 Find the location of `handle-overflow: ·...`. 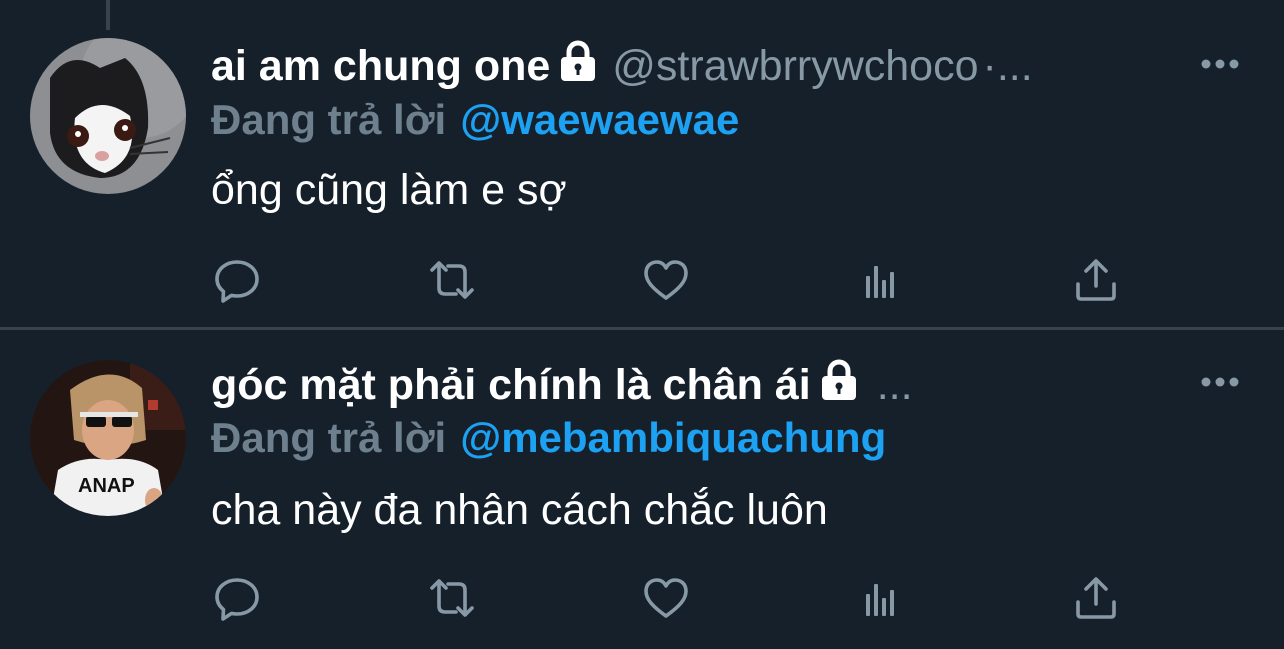

handle-overflow: ·... is located at coordinates (1007, 65).